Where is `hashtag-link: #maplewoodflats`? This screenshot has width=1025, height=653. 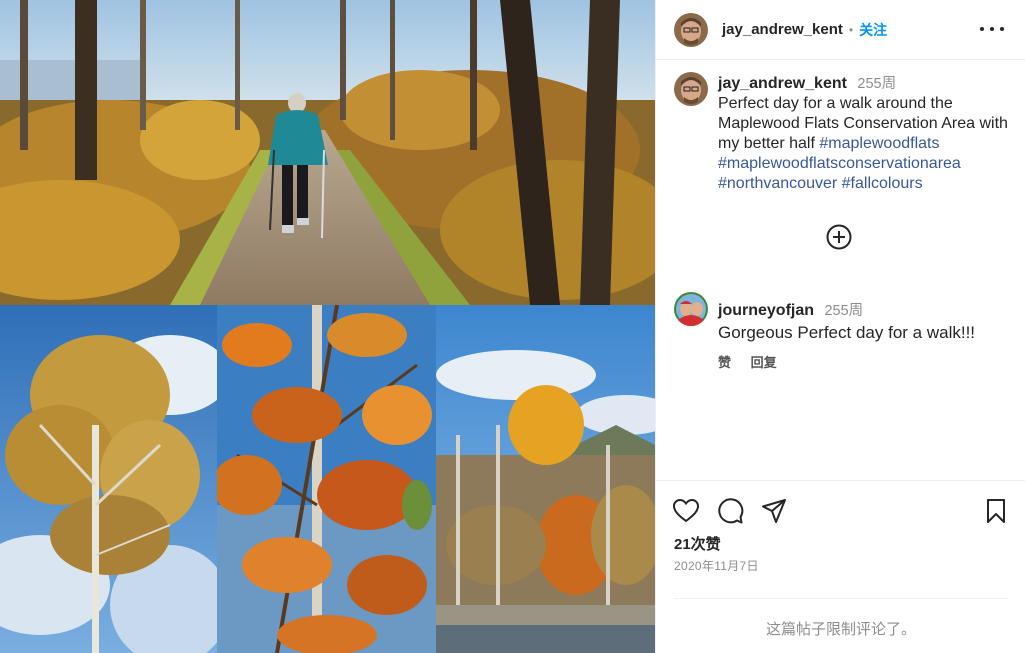 hashtag-link: #maplewoodflats is located at coordinates (879, 143).